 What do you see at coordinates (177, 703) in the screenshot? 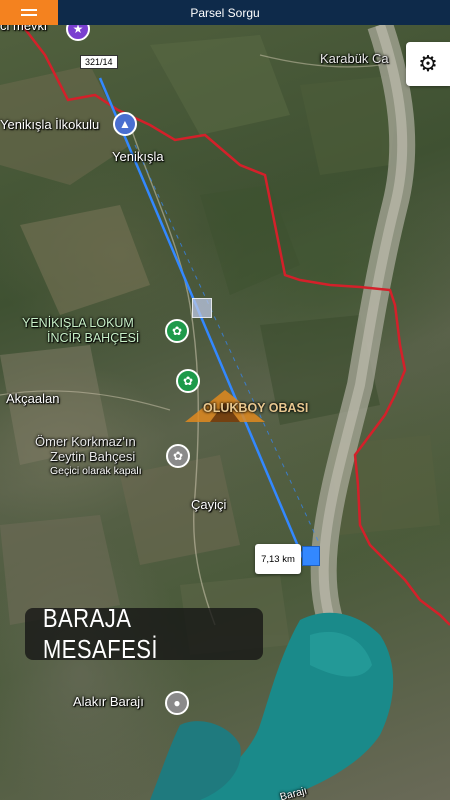
I see `dam-pin-icon: ●` at bounding box center [177, 703].